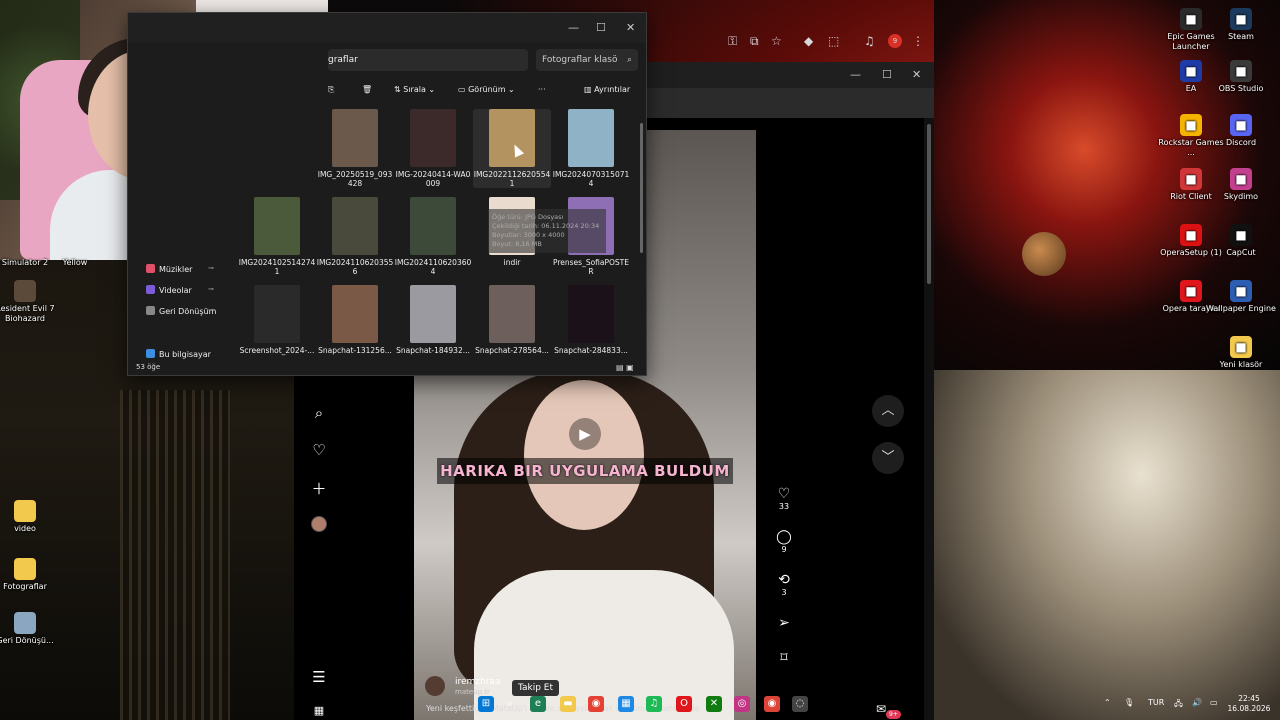 The image size is (1280, 720). Describe the element at coordinates (888, 458) in the screenshot. I see `next-video-button: ﹀` at that location.